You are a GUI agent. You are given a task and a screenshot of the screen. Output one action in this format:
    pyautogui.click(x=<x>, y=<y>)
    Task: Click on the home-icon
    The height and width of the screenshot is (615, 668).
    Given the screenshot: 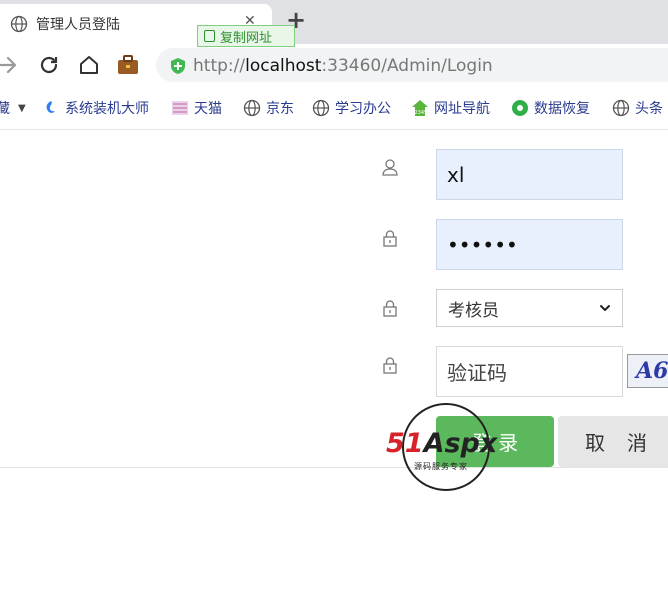 What is the action you would take?
    pyautogui.click(x=89, y=65)
    